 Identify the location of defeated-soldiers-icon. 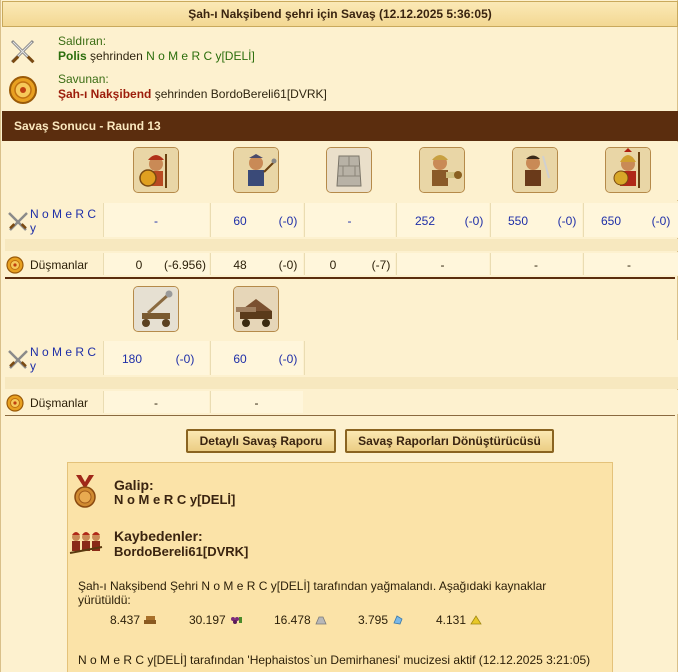
(86, 542).